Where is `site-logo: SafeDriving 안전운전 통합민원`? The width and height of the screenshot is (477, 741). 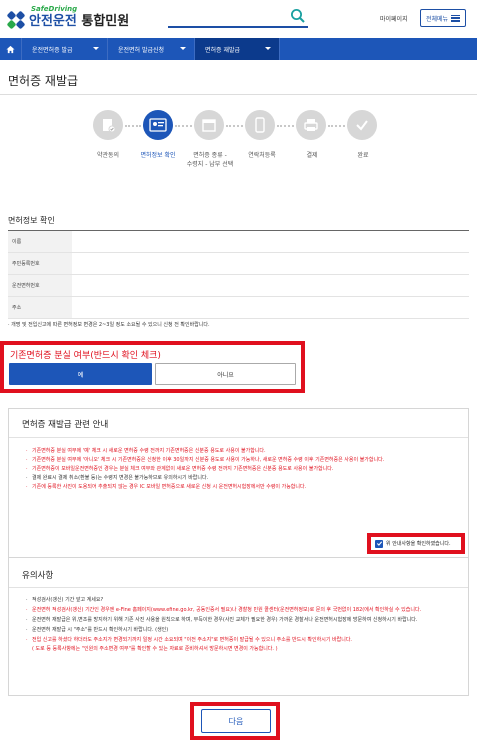
site-logo: SafeDriving 안전운전 통합민원 is located at coordinates (68, 17).